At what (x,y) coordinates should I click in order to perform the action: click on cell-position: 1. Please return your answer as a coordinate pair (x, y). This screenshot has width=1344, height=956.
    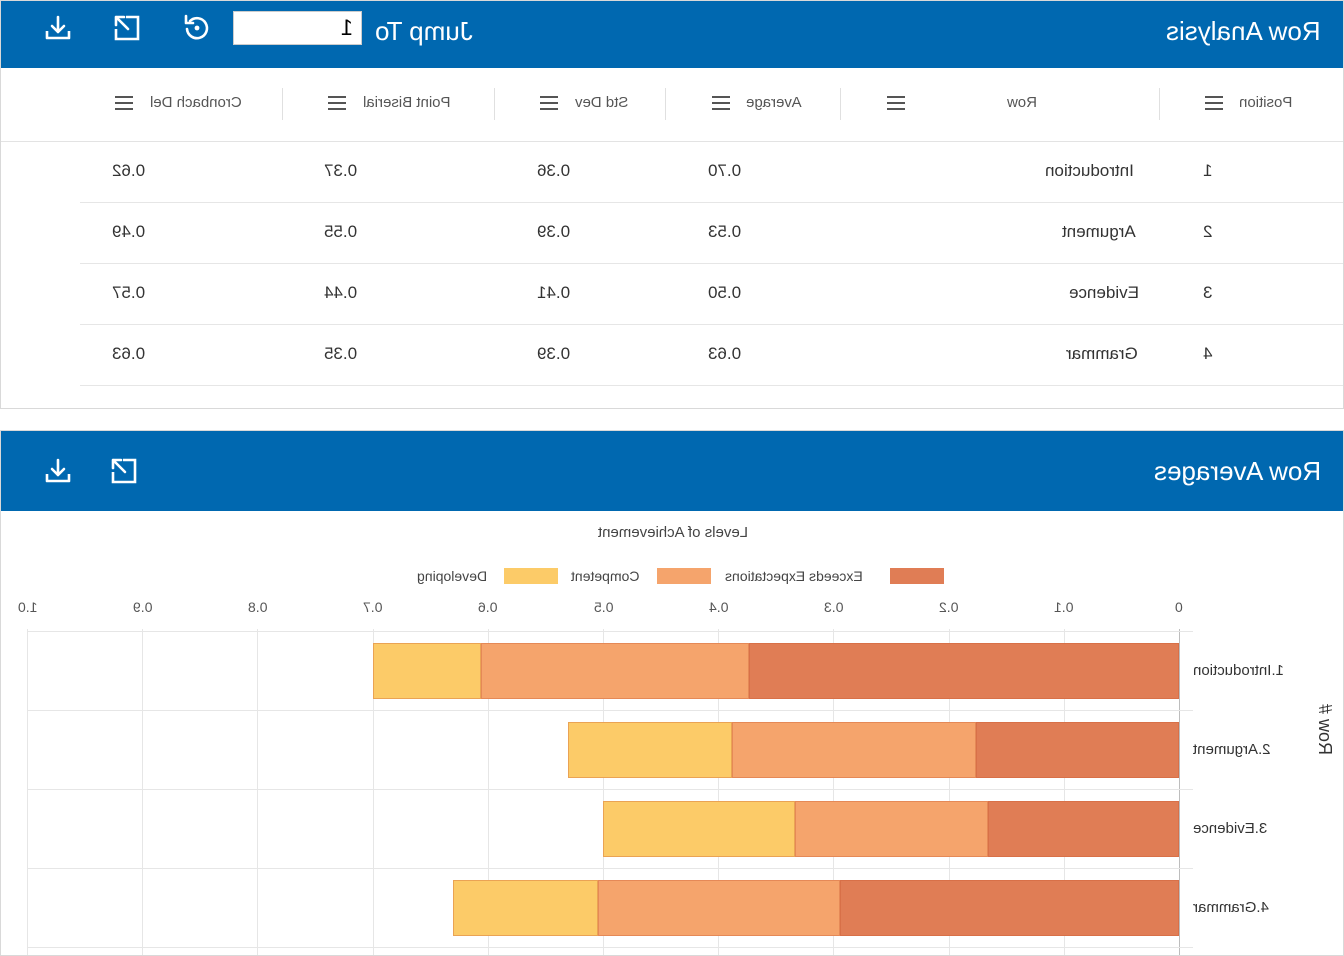
    Looking at the image, I should click on (1208, 170).